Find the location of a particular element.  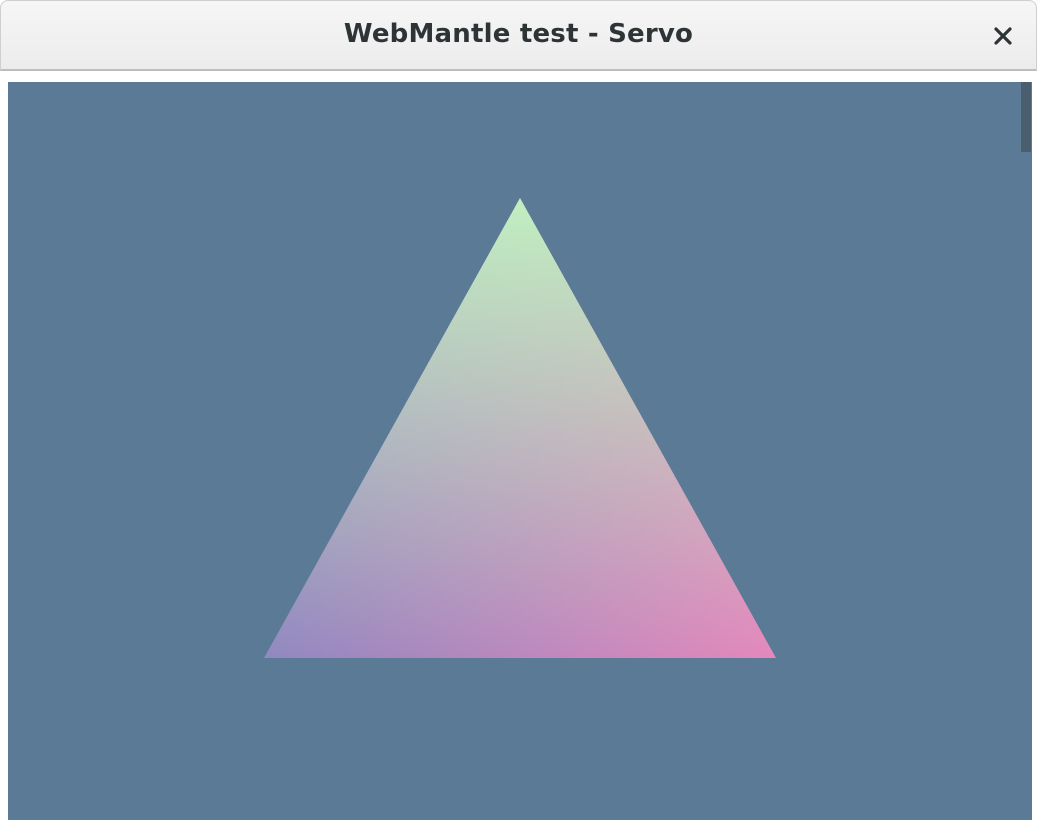

window-title: WebMantle test - Servo is located at coordinates (518, 34).